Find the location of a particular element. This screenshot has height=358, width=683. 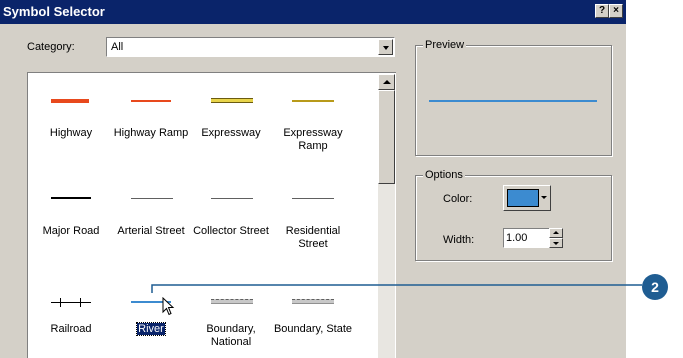

symbol-label-arterial-street: Arterial Street is located at coordinates (151, 231).